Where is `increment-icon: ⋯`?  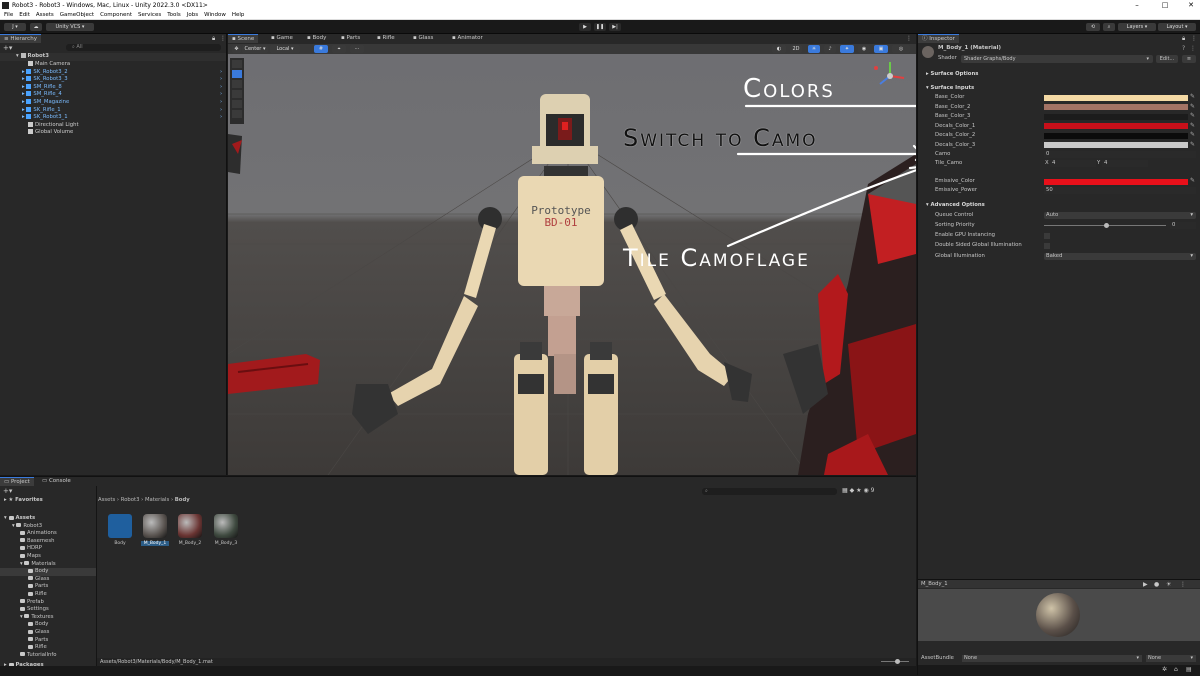 increment-icon: ⋯ is located at coordinates (357, 49).